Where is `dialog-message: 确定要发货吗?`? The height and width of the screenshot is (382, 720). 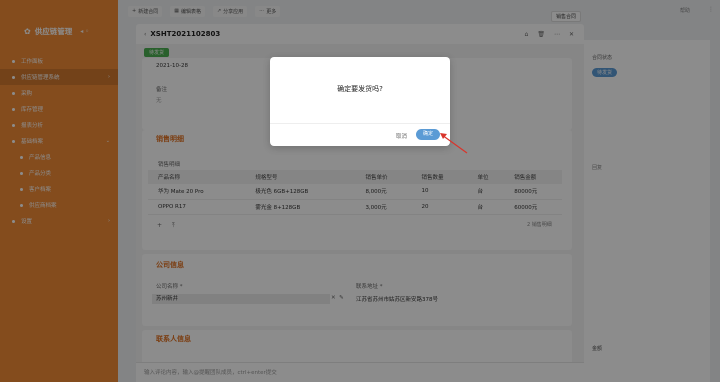 dialog-message: 确定要发货吗? is located at coordinates (360, 89).